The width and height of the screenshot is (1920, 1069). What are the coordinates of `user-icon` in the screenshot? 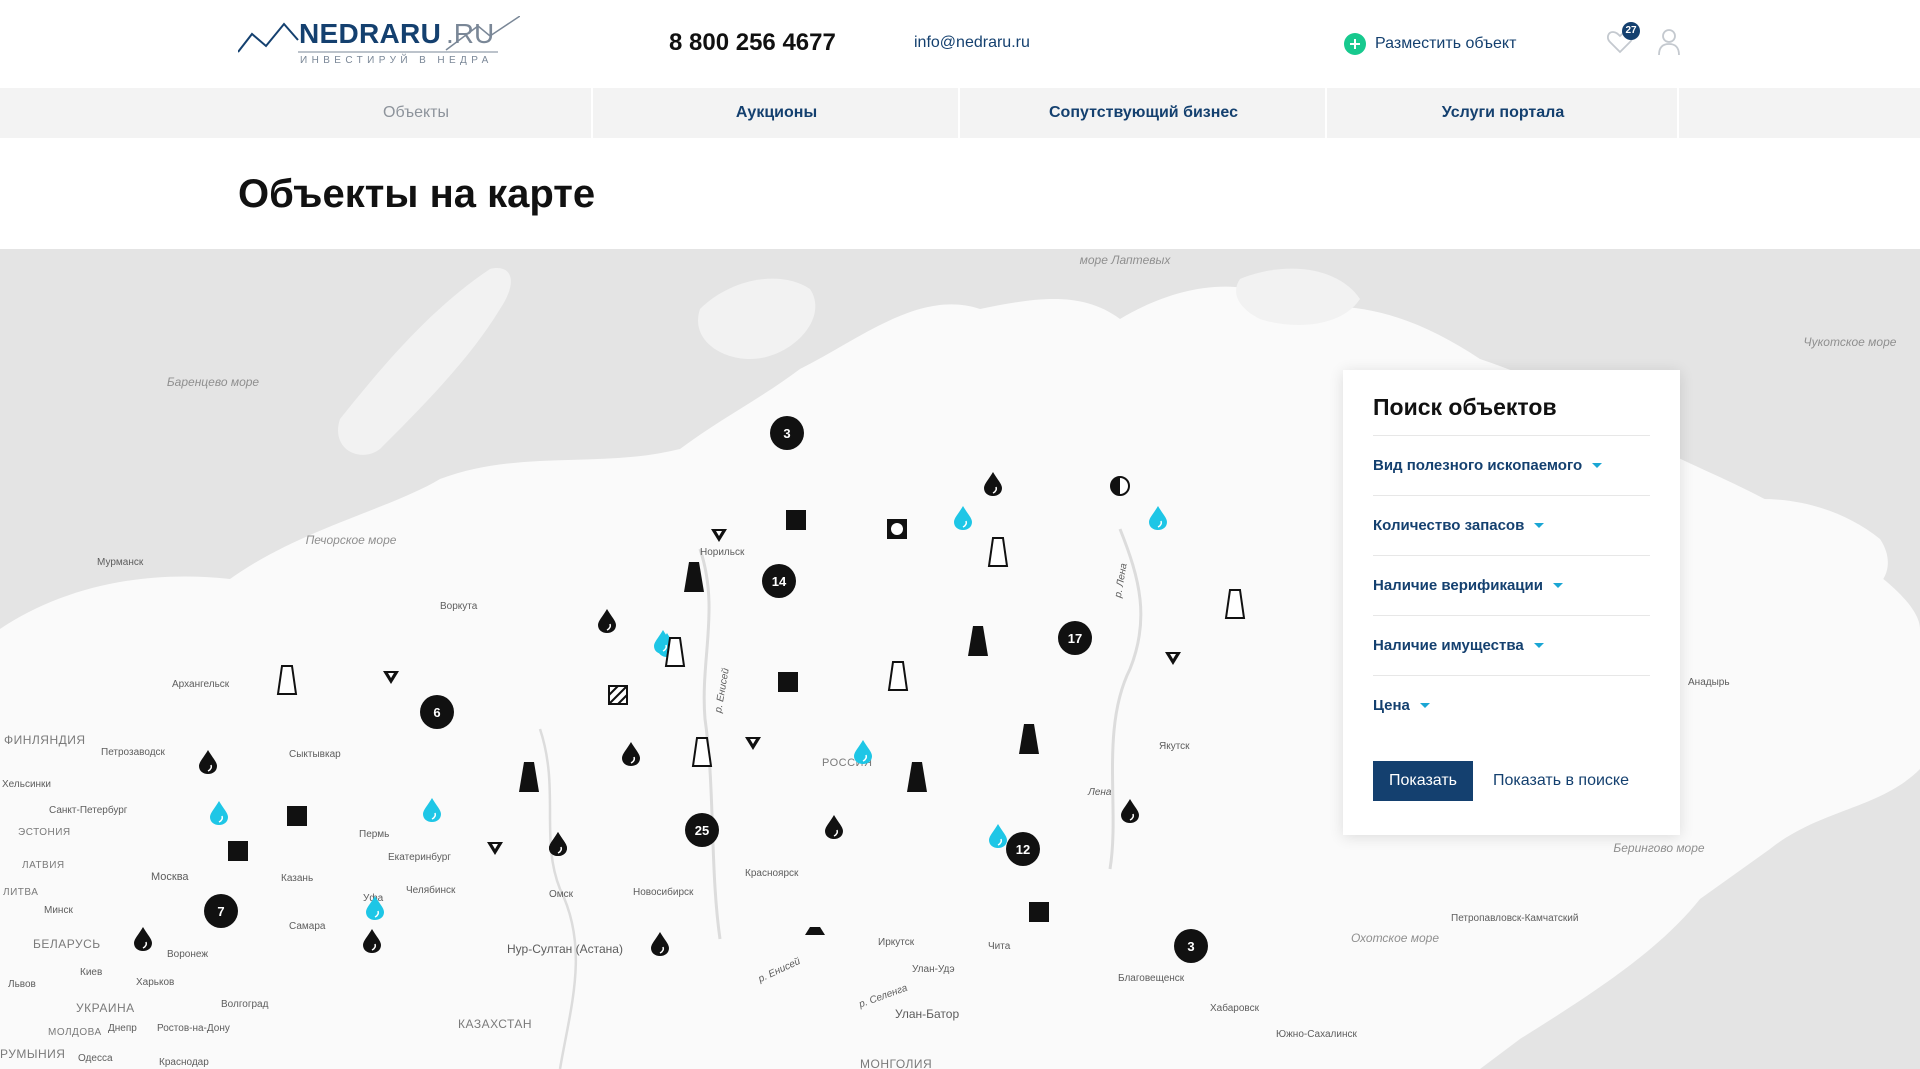 It's located at (1669, 42).